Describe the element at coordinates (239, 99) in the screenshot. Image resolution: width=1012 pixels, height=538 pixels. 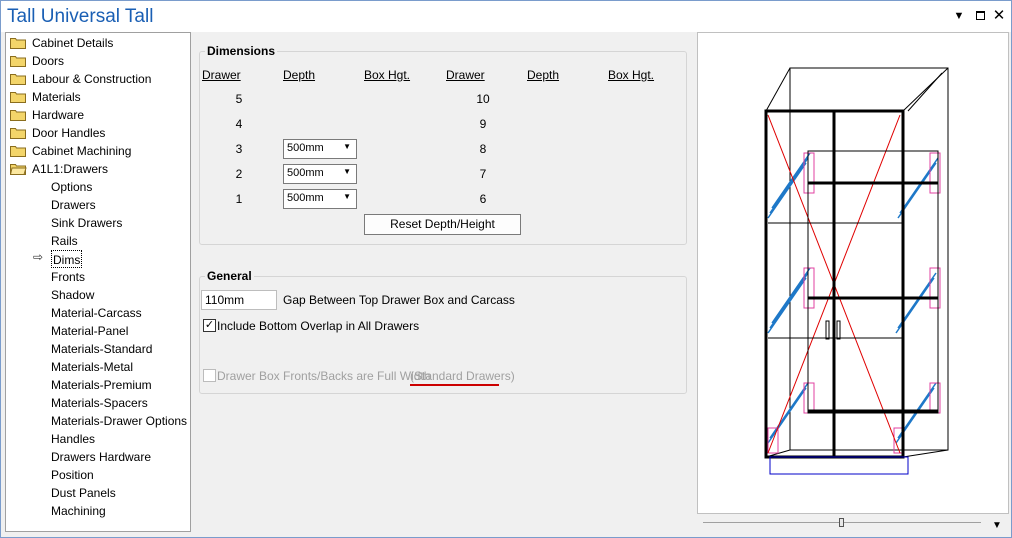
I see `drawer-number: 5` at that location.